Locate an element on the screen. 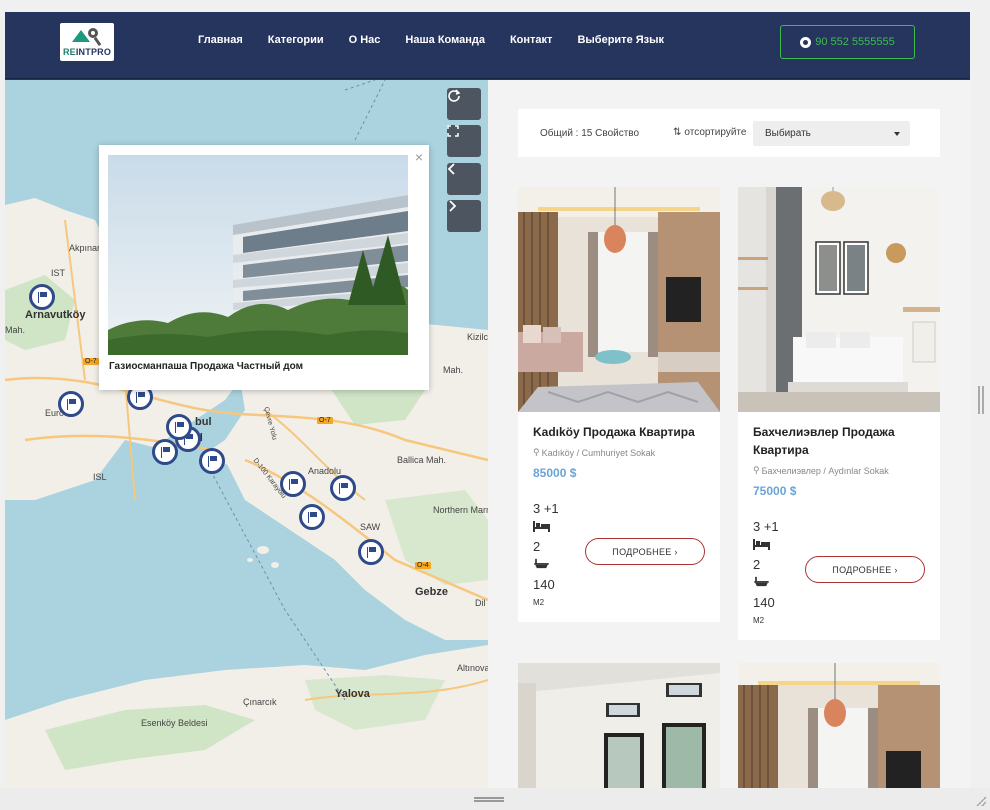 The image size is (990, 810). map-label: Akpınar is located at coordinates (85, 248).